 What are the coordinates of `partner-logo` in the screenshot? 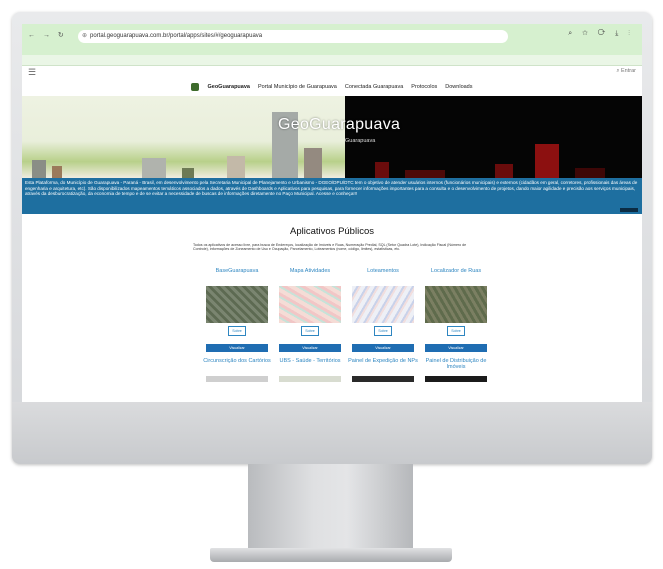 It's located at (629, 210).